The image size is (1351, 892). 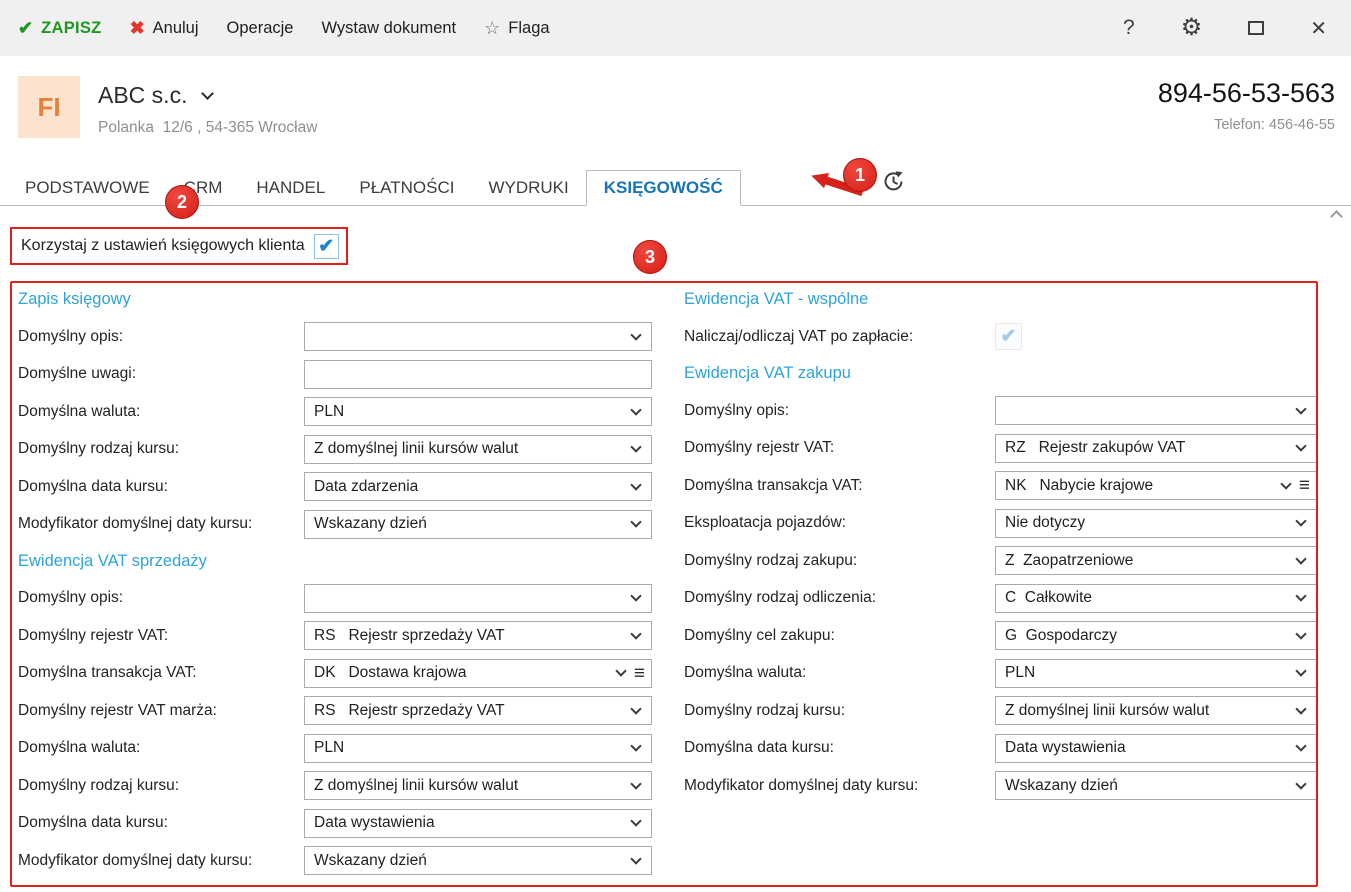 I want to click on form-row: Domyślna data kursu: Data zdarzenia, so click(x=343, y=486).